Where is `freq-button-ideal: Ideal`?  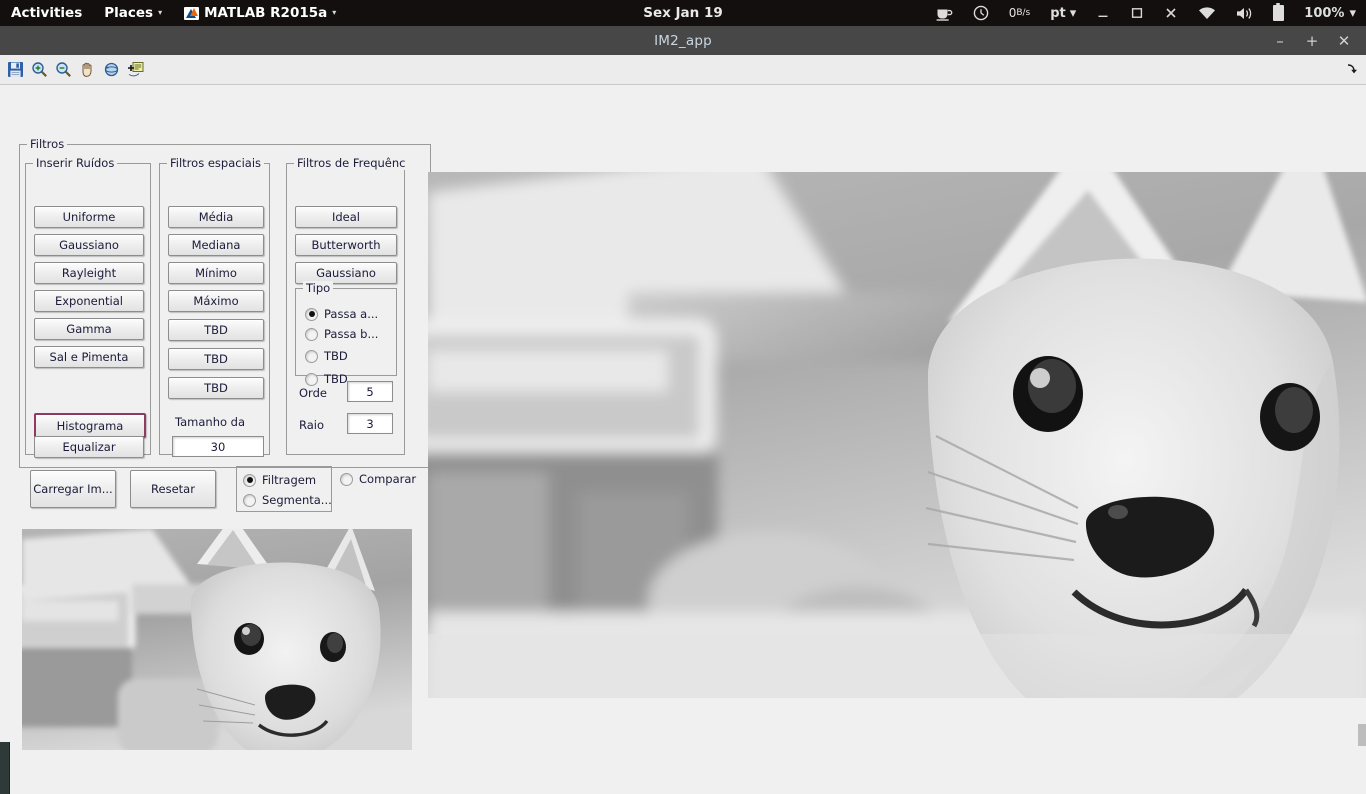 freq-button-ideal: Ideal is located at coordinates (346, 217).